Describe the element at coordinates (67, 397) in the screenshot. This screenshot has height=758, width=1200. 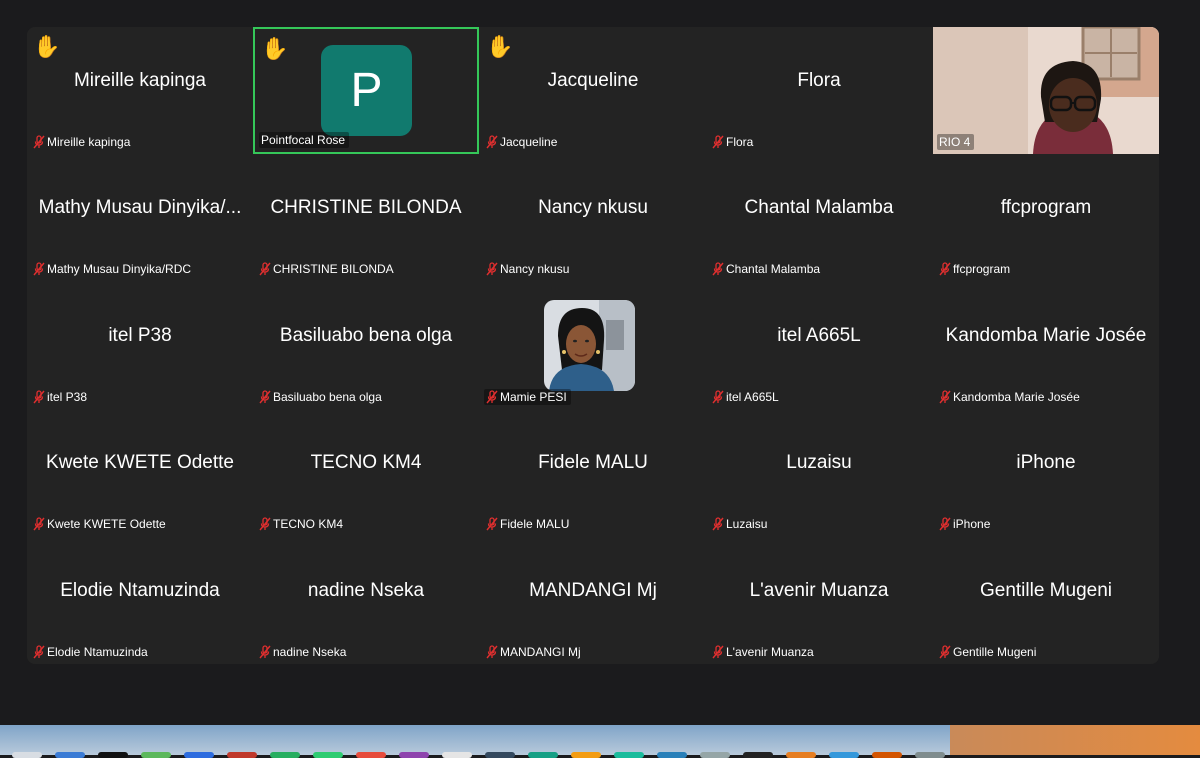
I see `participant-name-text: itel P38` at that location.